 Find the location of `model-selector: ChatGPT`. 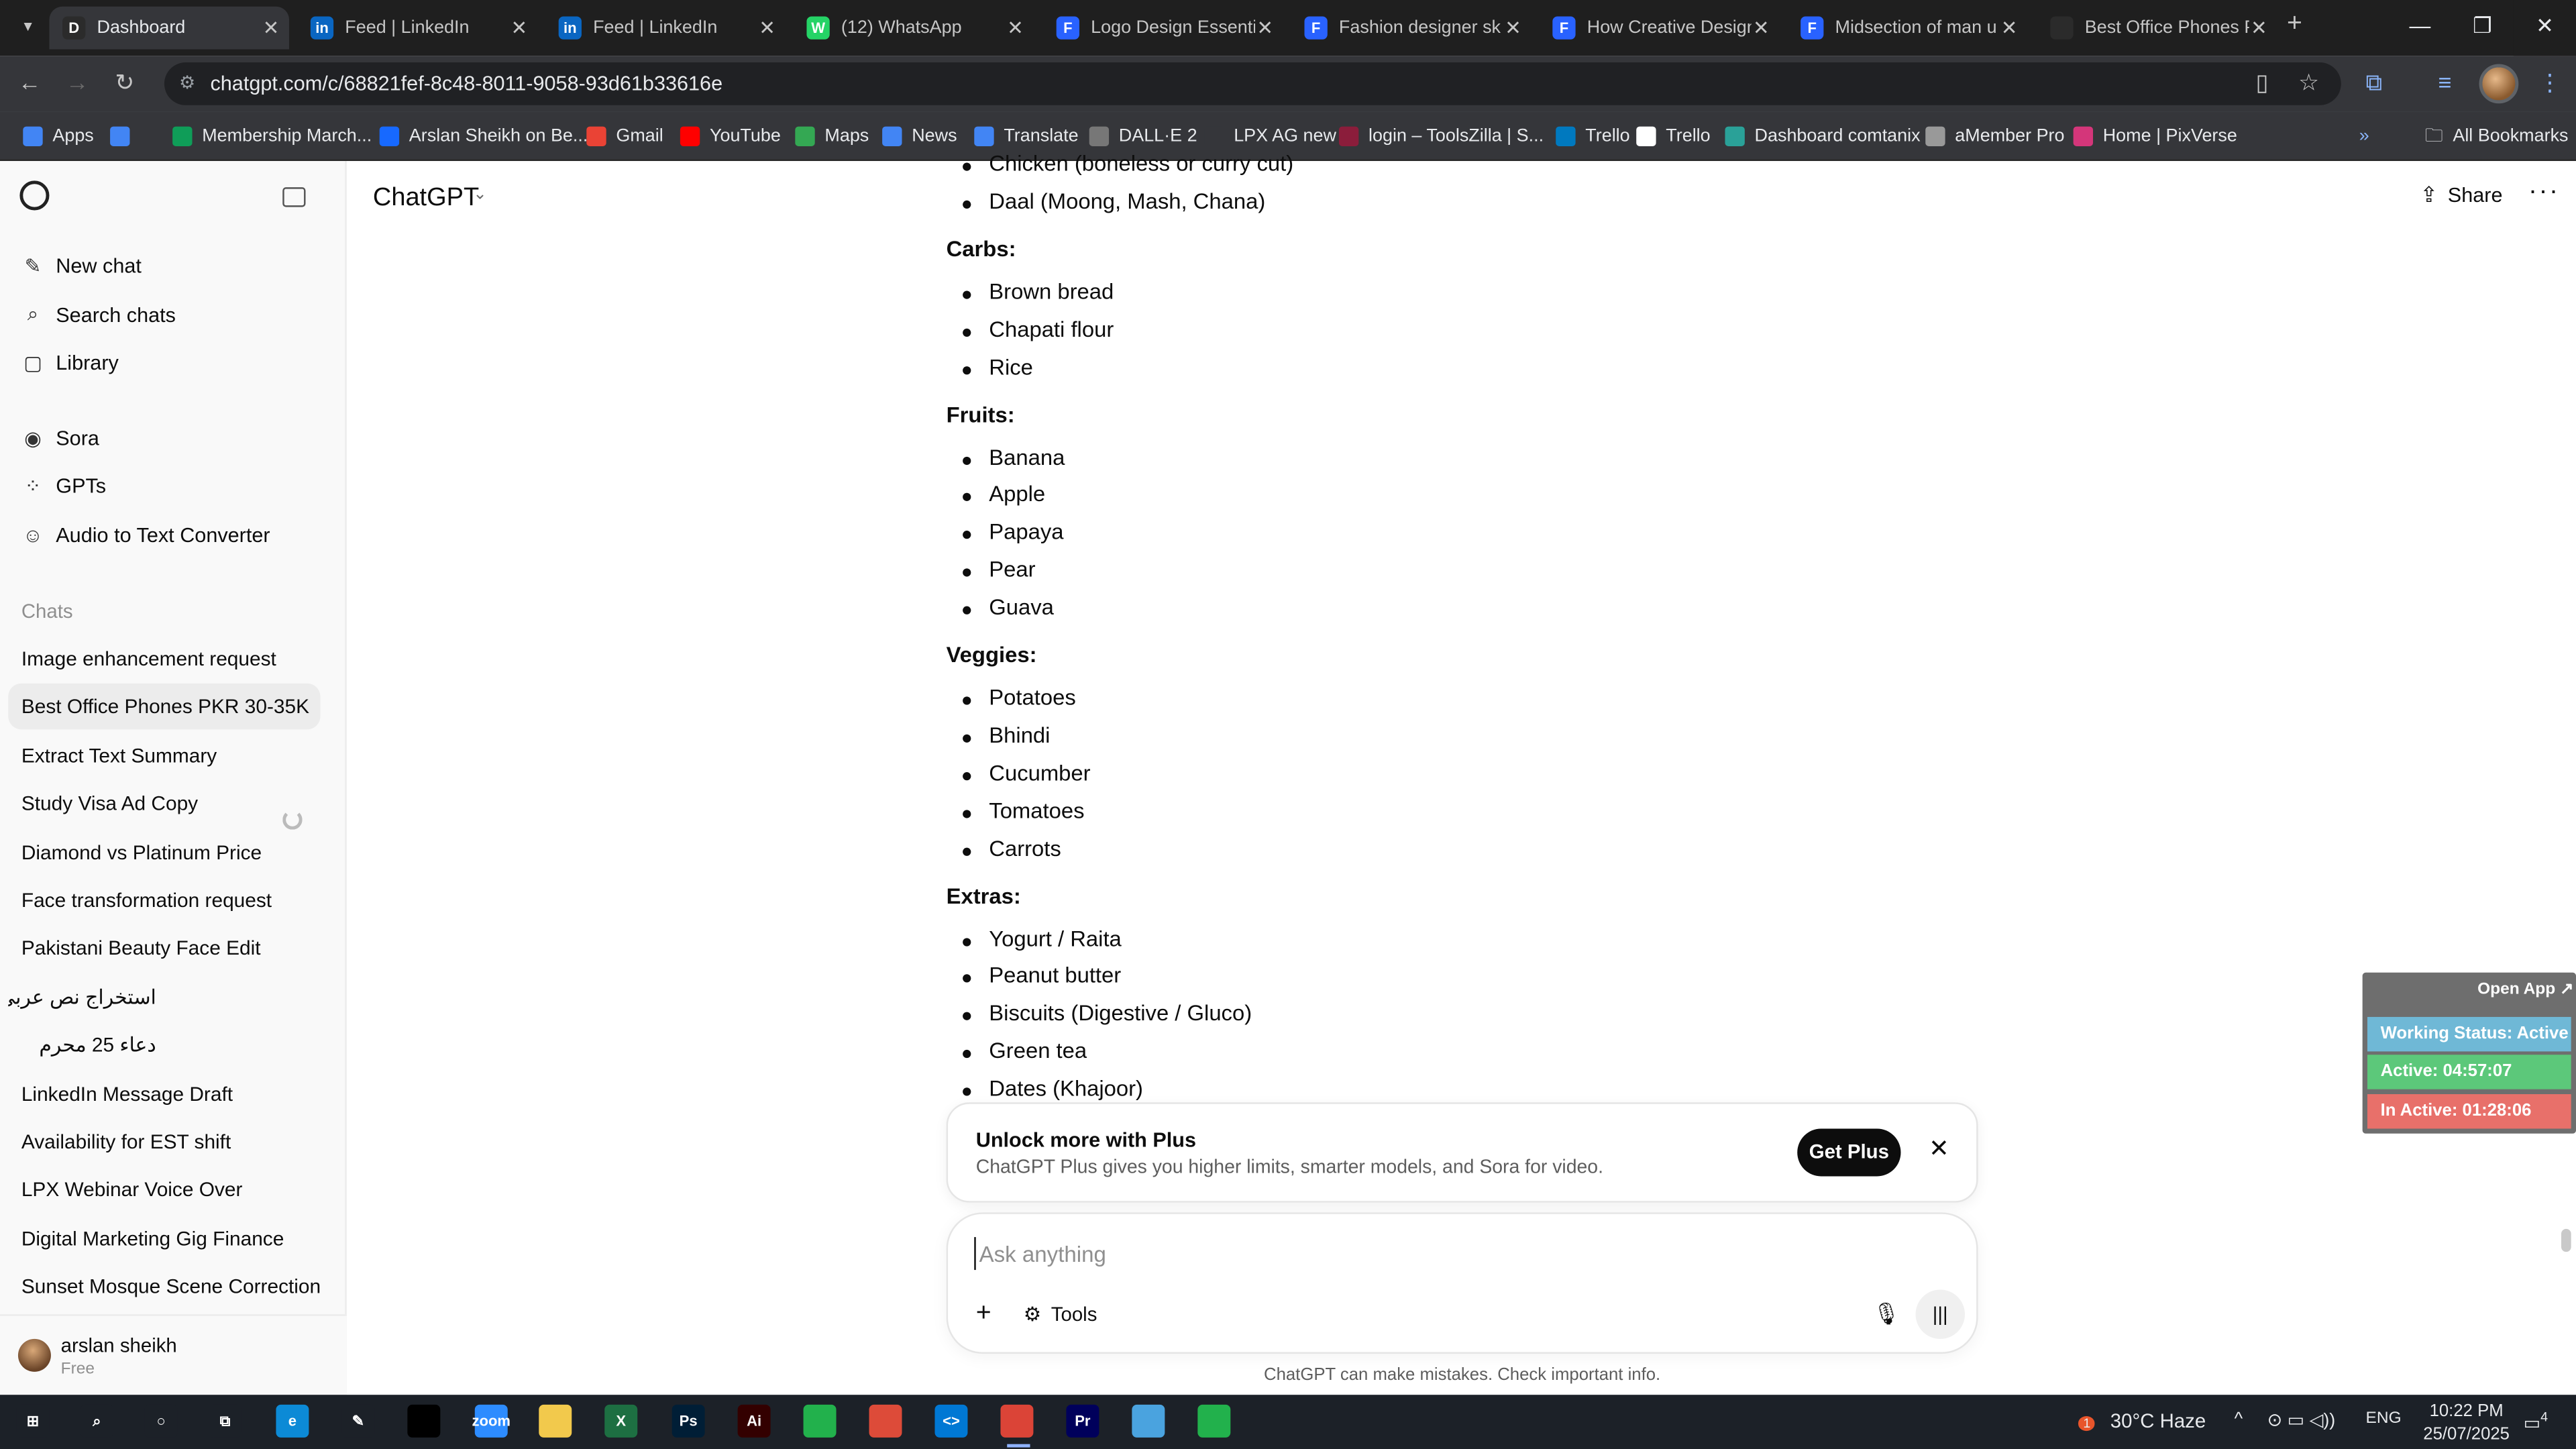

model-selector: ChatGPT is located at coordinates (426, 198).